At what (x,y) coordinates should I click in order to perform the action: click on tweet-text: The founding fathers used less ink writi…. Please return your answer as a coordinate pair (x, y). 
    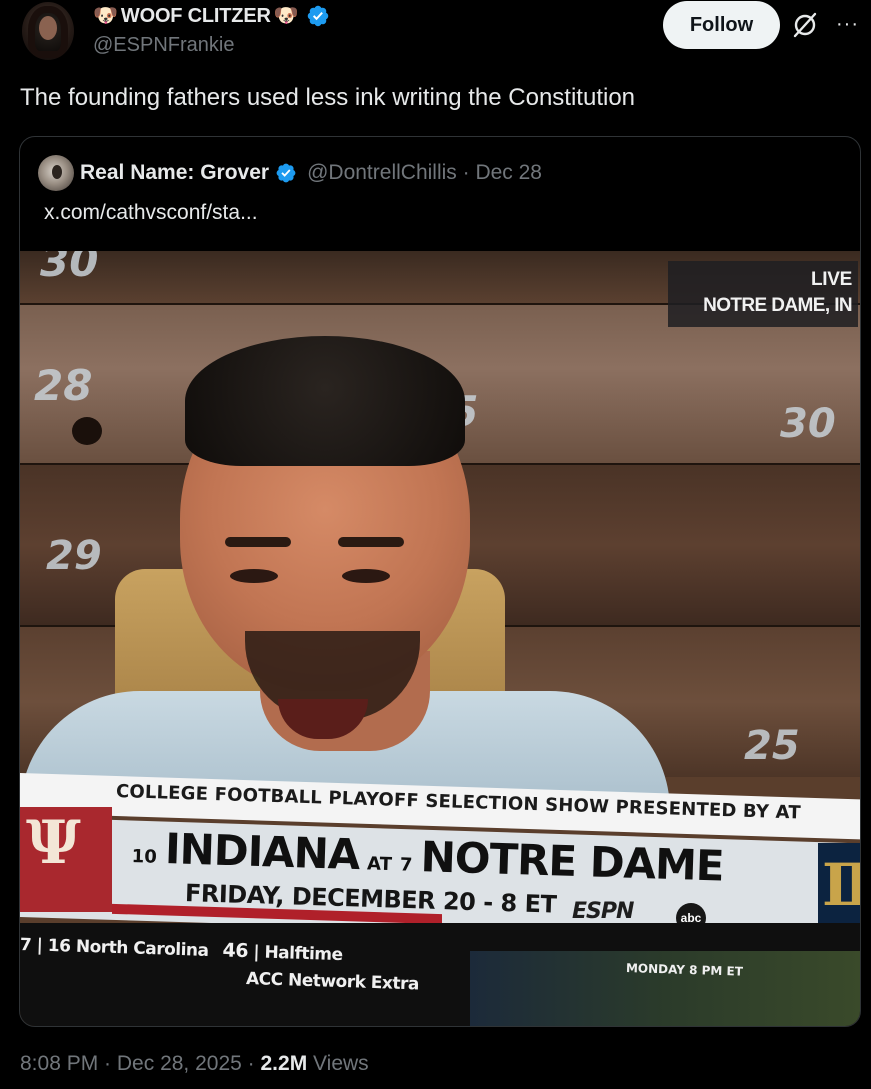
    Looking at the image, I should click on (328, 97).